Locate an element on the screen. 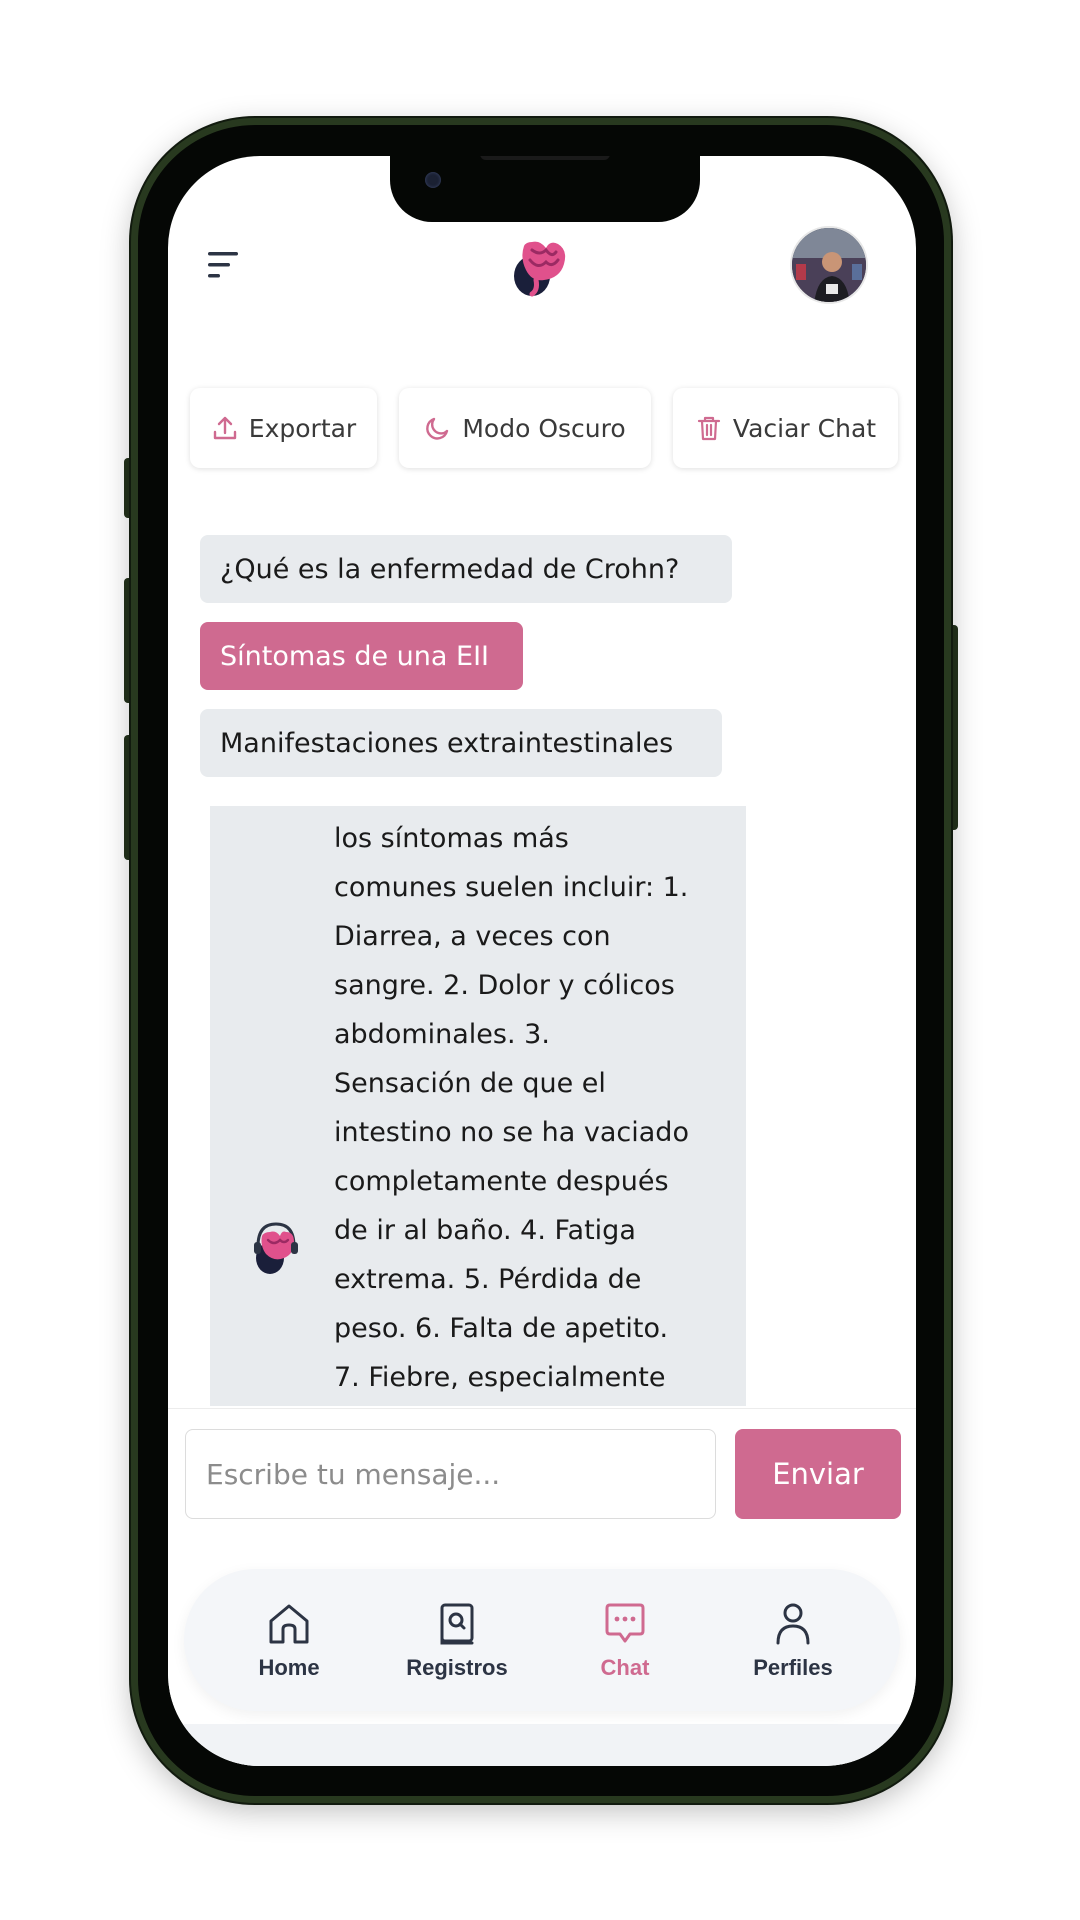 The height and width of the screenshot is (1920, 1080). menu-lines-icon is located at coordinates (223, 265).